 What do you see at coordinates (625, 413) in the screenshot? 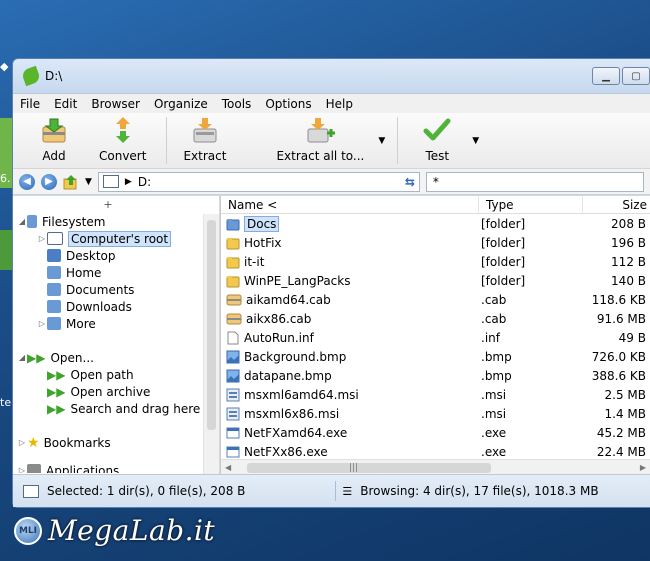
I see `file-size: 1.4 MB` at bounding box center [625, 413].